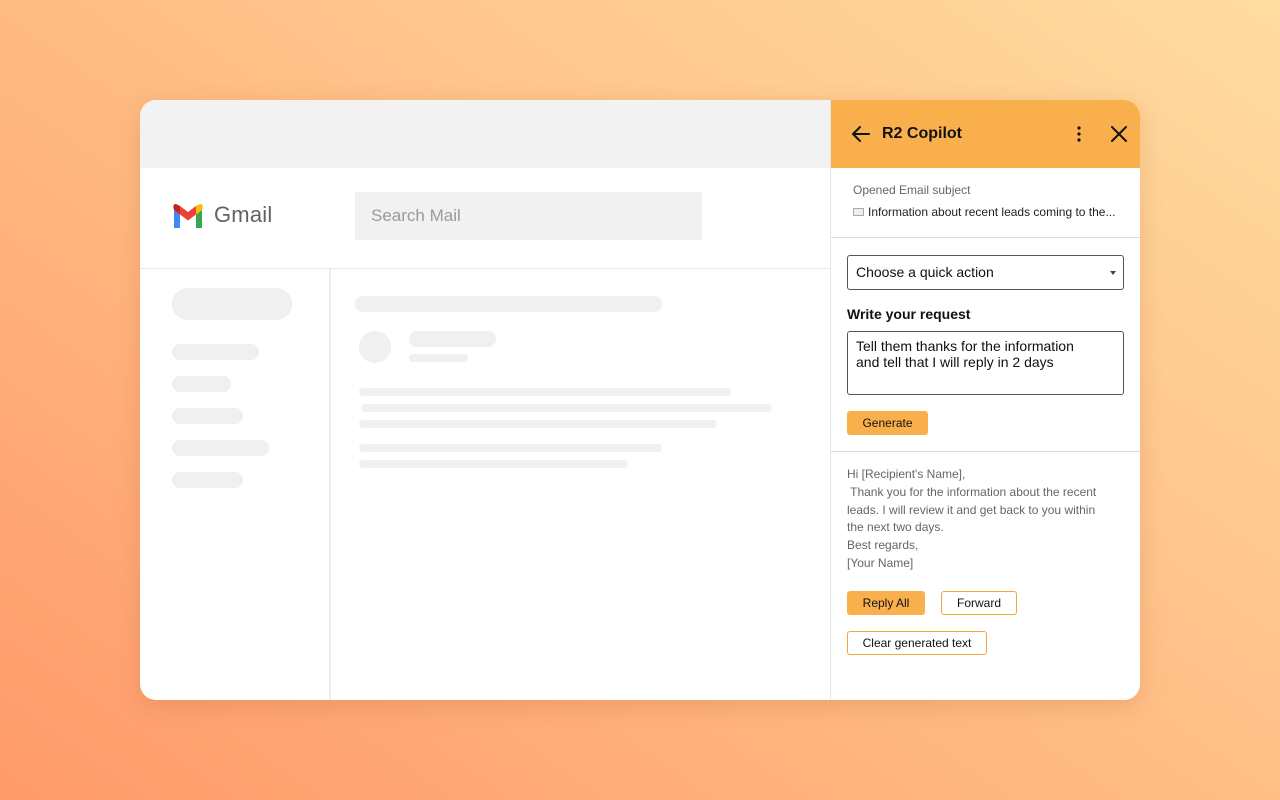  I want to click on gmail-logo-icon, so click(188, 216).